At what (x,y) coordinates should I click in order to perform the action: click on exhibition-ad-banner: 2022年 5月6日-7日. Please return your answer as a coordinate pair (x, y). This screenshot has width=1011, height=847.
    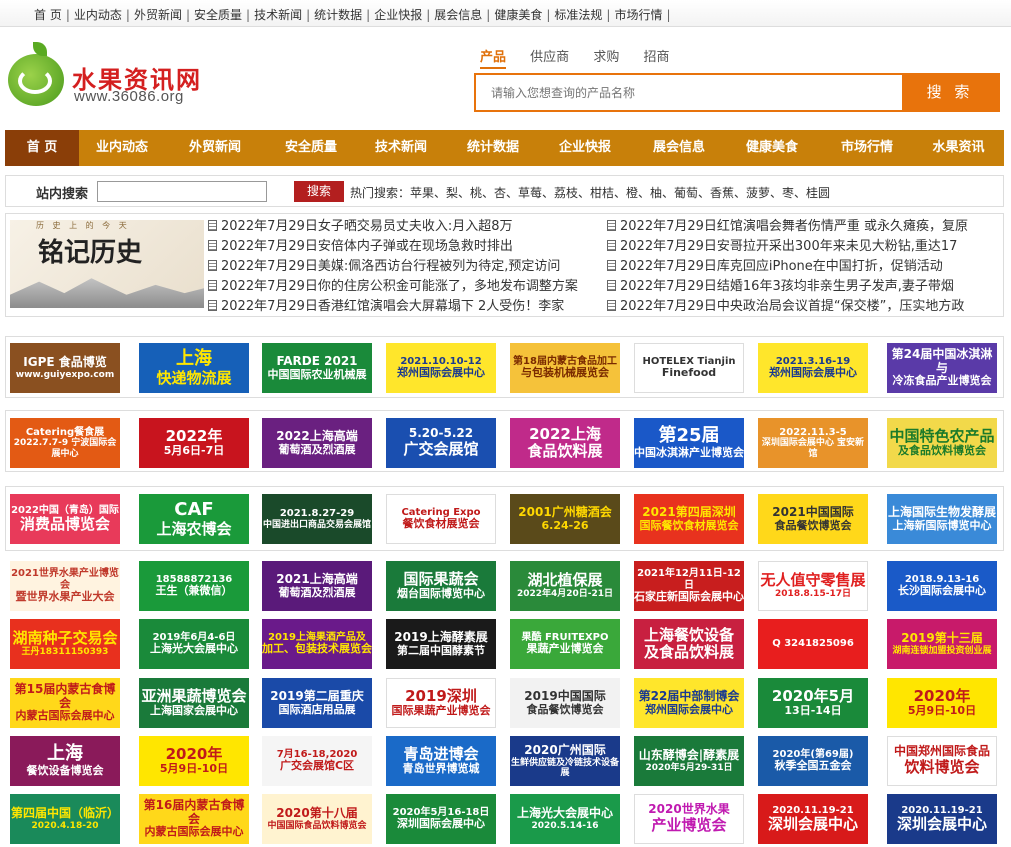
    Looking at the image, I should click on (194, 443).